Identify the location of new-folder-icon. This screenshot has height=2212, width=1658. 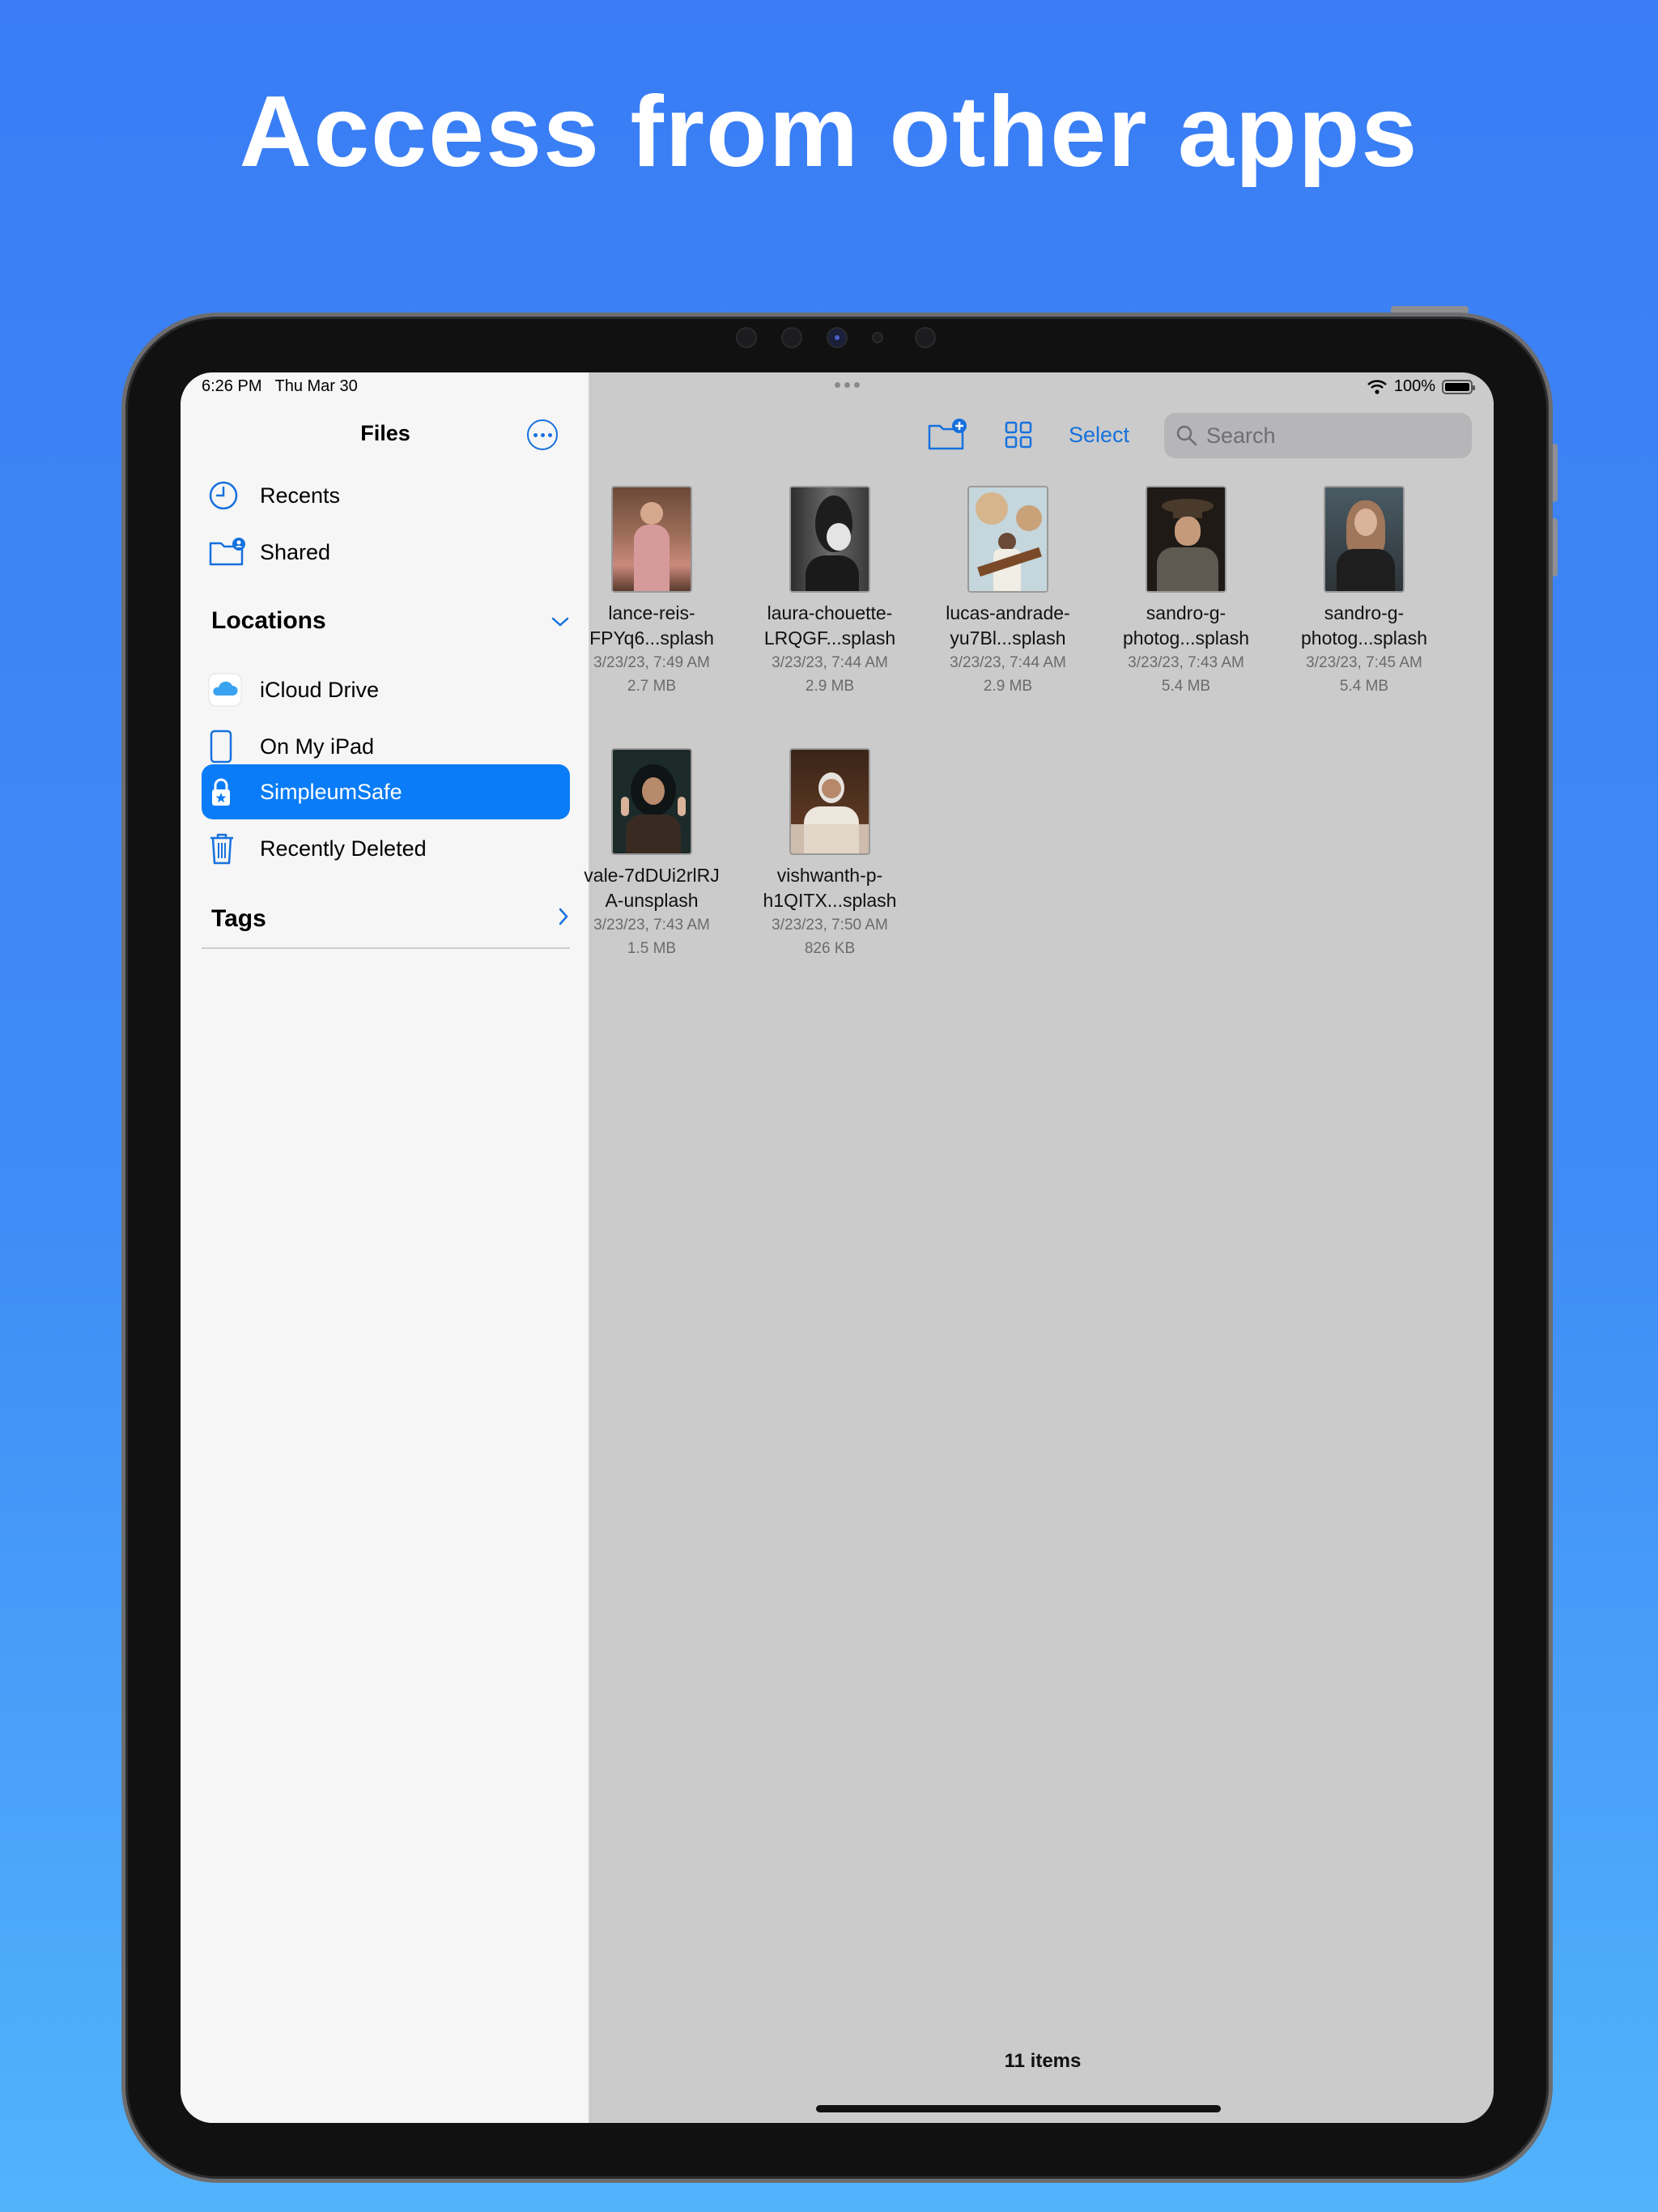
(947, 437).